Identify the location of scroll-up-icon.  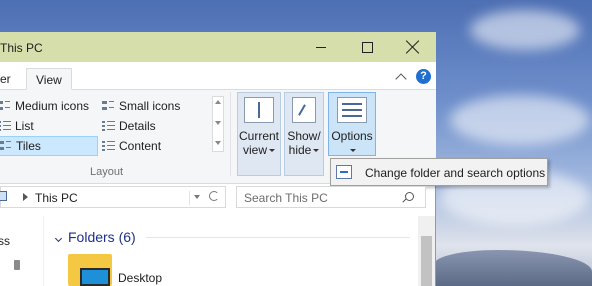
(218, 102).